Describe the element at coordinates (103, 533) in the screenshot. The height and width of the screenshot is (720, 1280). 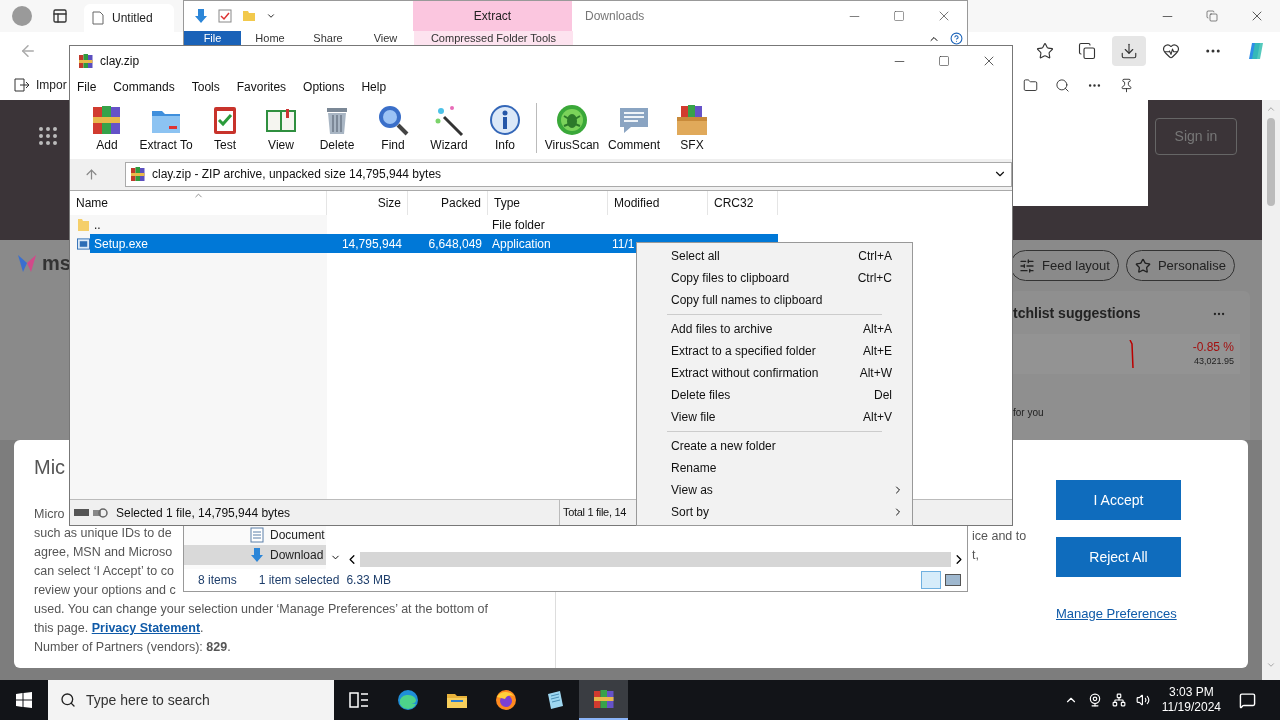
I see `dialog-text: such as unique IDs to de` at that location.